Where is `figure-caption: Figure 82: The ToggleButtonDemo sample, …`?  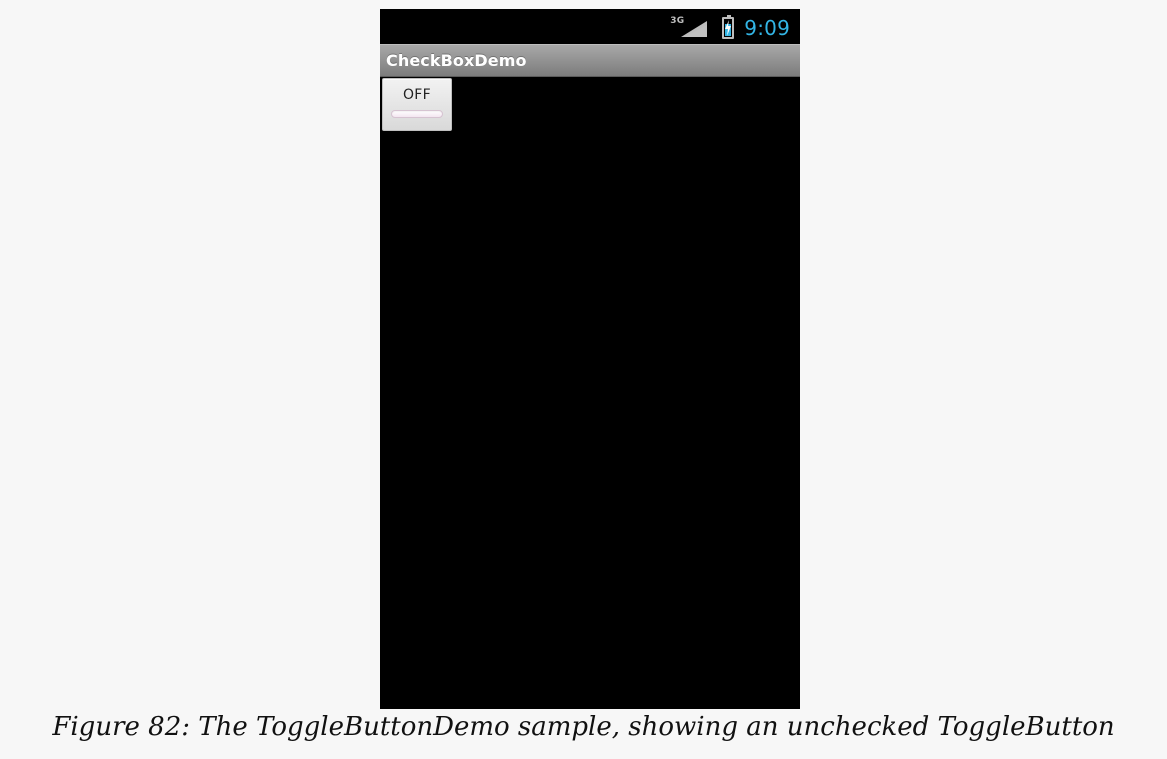
figure-caption: Figure 82: The ToggleButtonDemo sample, … is located at coordinates (583, 727).